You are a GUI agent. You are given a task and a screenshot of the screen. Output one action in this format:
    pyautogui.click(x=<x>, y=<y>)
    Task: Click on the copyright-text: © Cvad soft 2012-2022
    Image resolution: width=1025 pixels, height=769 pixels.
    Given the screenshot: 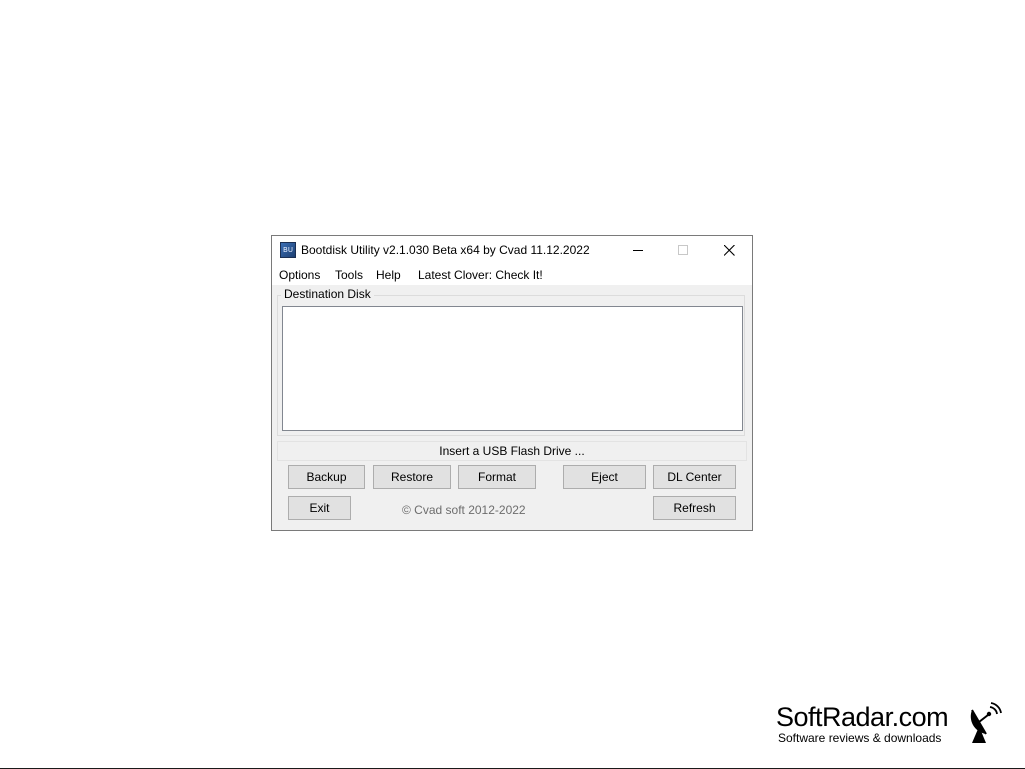 What is the action you would take?
    pyautogui.click(x=464, y=510)
    